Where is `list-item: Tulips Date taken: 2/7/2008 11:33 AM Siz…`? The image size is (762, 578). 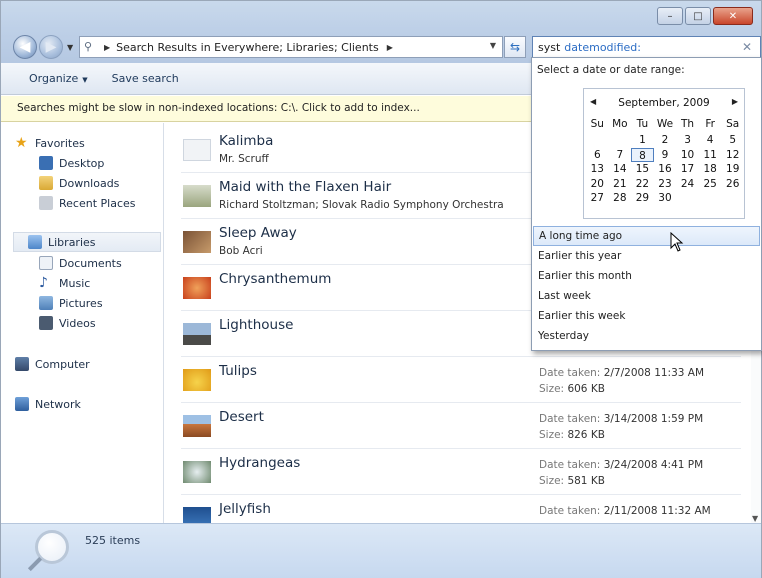
list-item: Tulips Date taken: 2/7/2008 11:33 AM Siz… is located at coordinates (461, 380).